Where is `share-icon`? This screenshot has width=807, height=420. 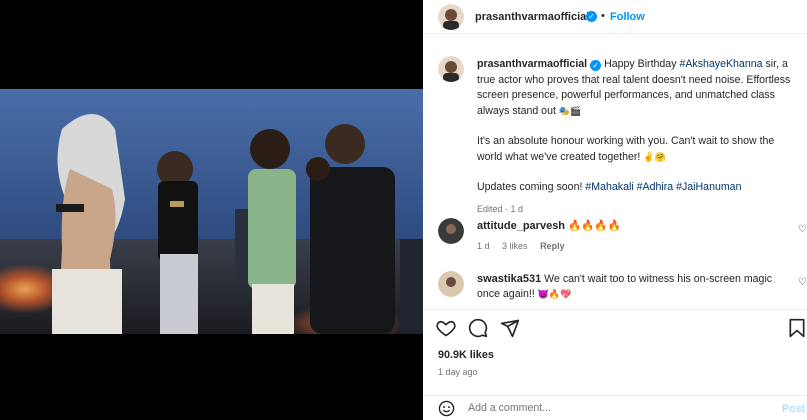
share-icon is located at coordinates (510, 330).